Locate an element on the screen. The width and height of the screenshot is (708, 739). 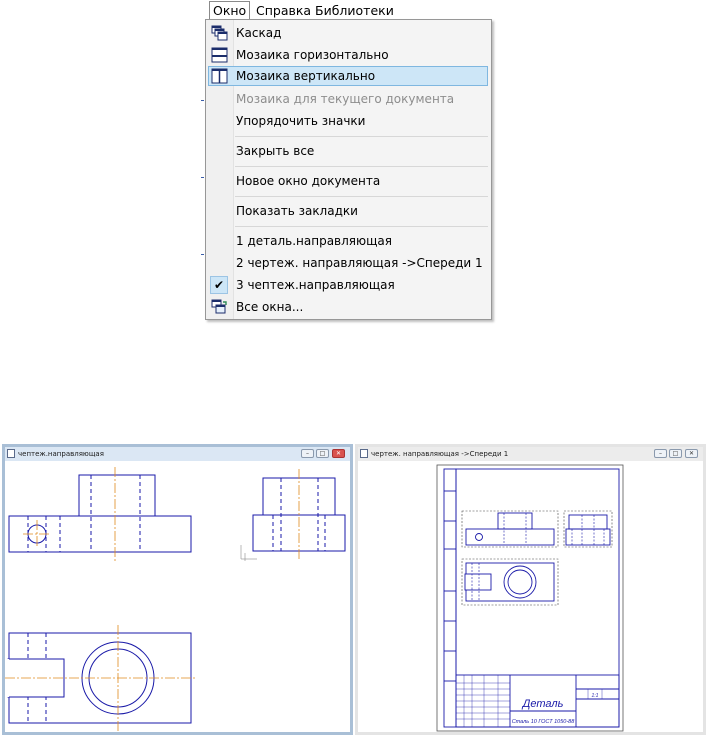
menu-window: Окно is located at coordinates (230, 10).